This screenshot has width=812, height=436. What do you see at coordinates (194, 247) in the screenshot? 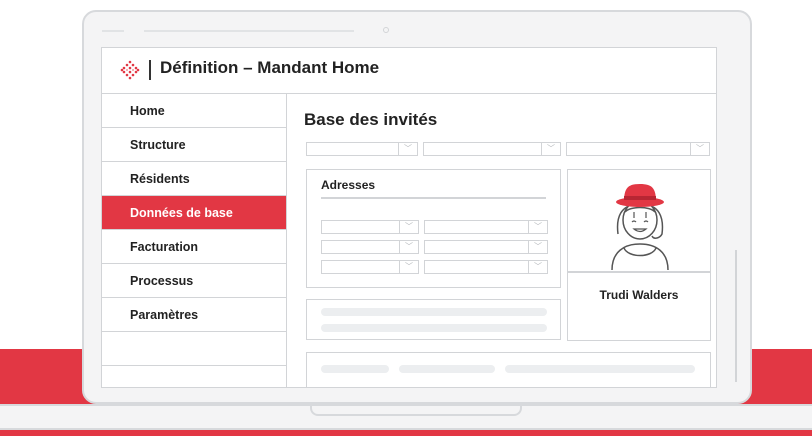
I see `sidebar-item-billing: Facturation` at bounding box center [194, 247].